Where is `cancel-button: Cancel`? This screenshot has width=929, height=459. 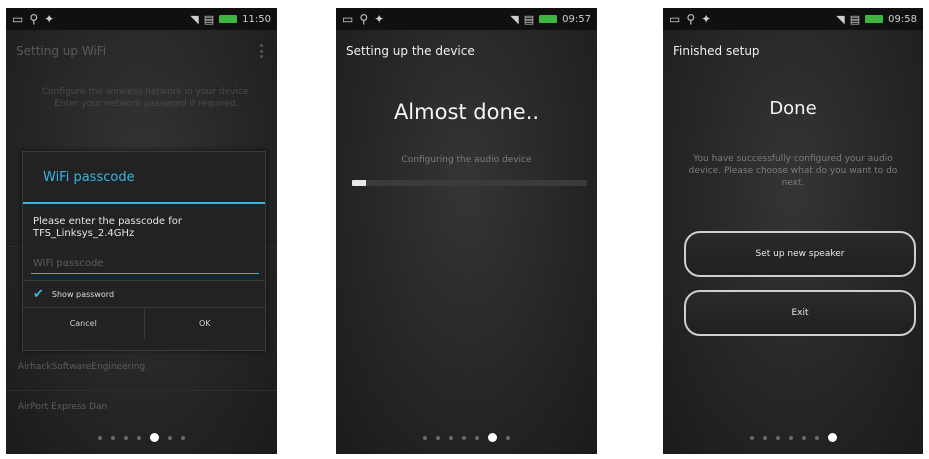
cancel-button: Cancel is located at coordinates (83, 323).